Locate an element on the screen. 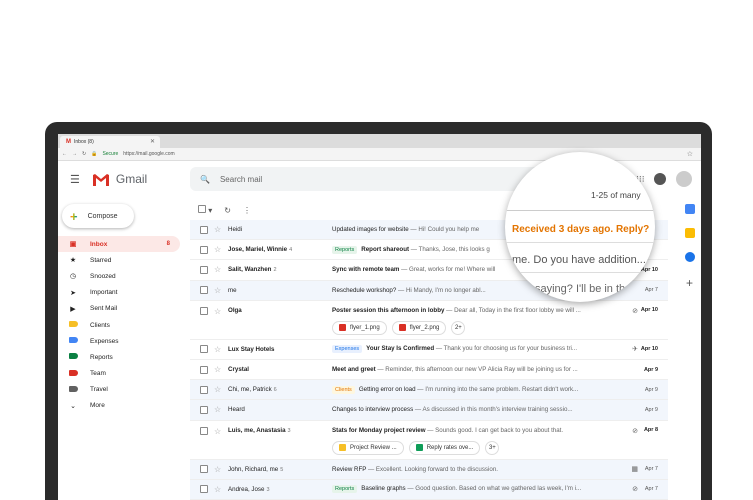 This screenshot has width=753, height=500. notifications-icon is located at coordinates (660, 179).